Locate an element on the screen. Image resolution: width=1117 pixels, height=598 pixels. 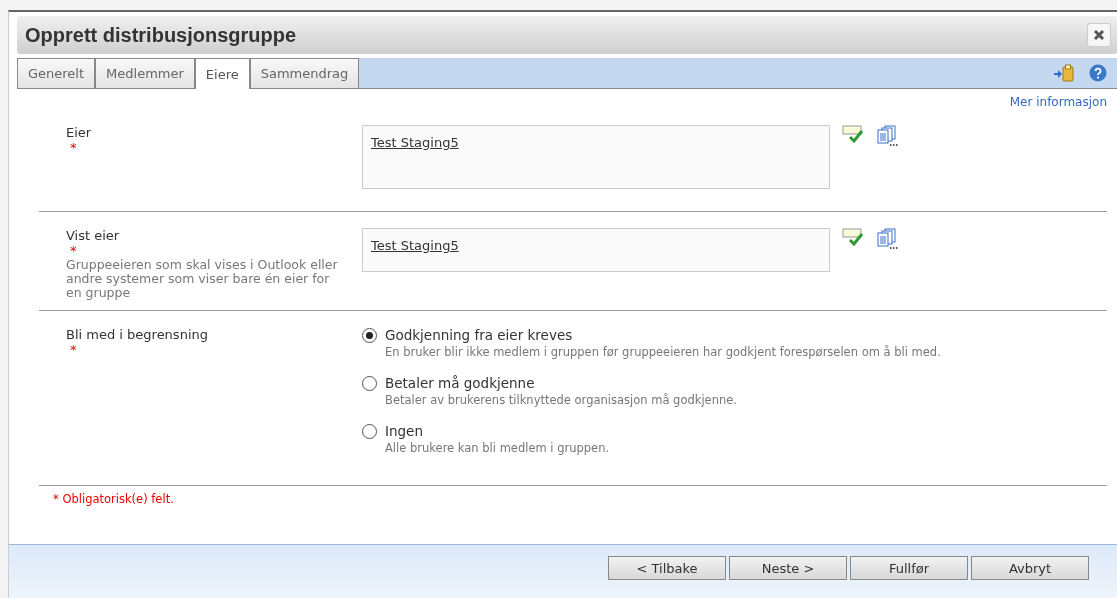
wizard-button: < Tilbake is located at coordinates (667, 568).